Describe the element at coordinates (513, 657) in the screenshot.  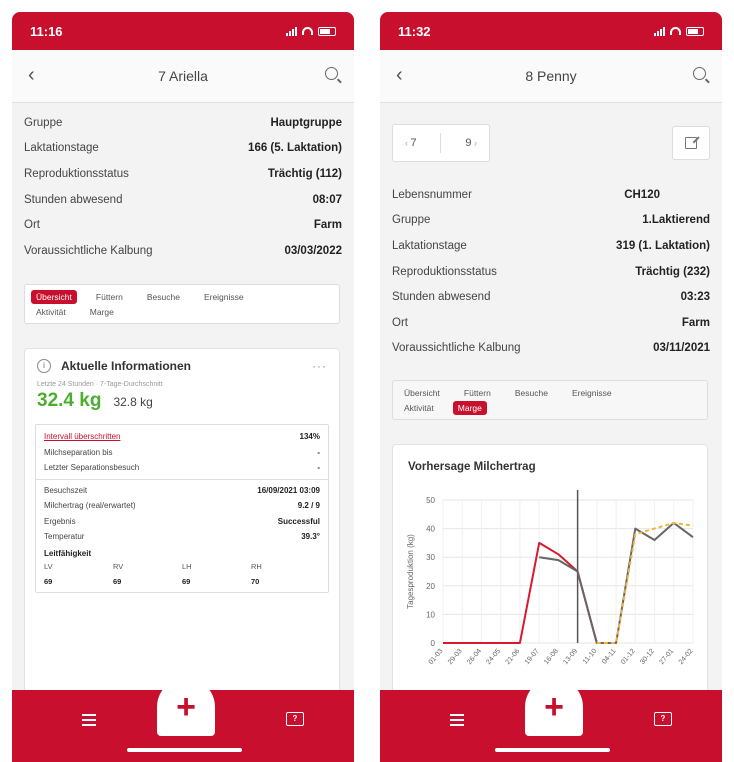
I see `x-tick-label: 21-06` at that location.